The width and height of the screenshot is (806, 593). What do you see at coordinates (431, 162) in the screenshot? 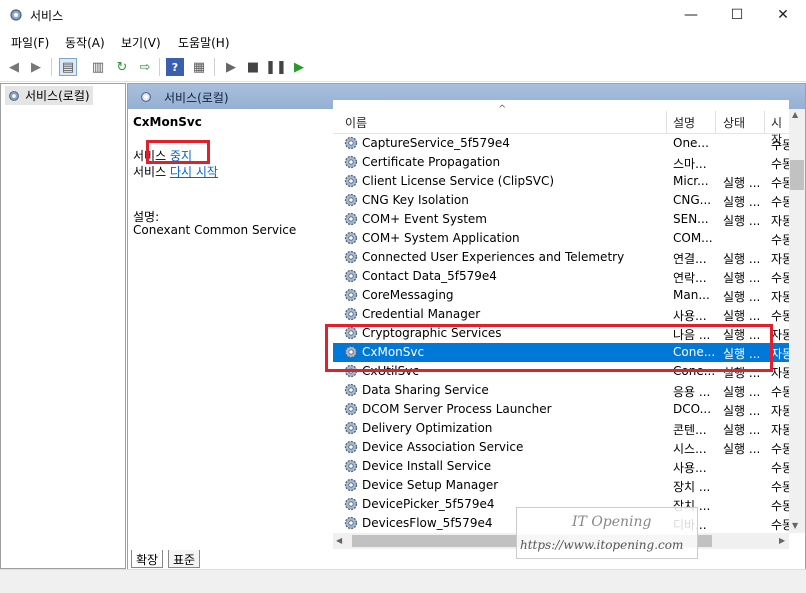
I see `service-name: Certificate Propagation` at bounding box center [431, 162].